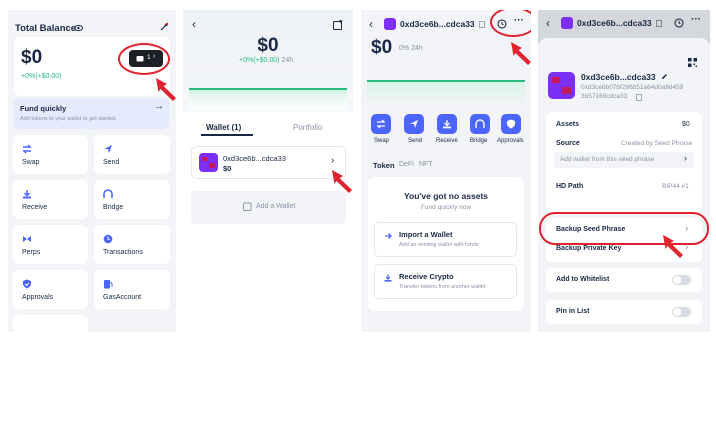 This screenshot has height=425, width=716. I want to click on action-receive: Receive, so click(50, 199).